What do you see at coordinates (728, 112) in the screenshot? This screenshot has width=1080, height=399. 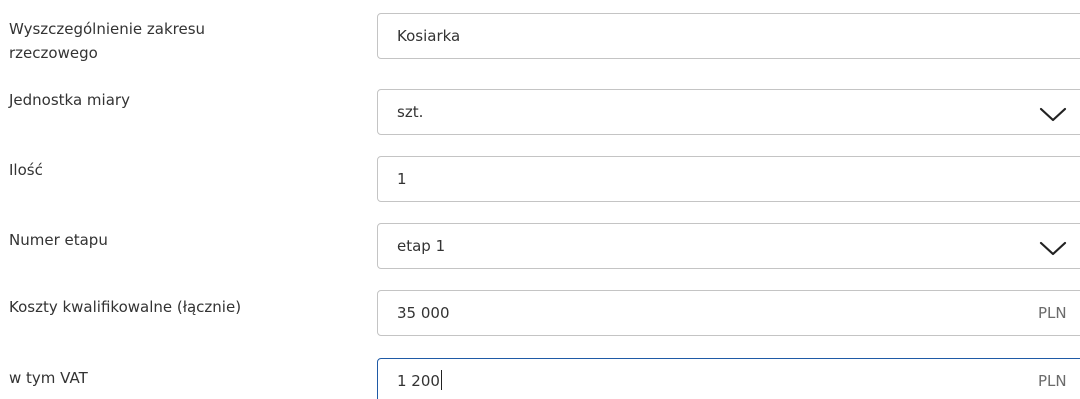 I see `unit-select: szt.` at bounding box center [728, 112].